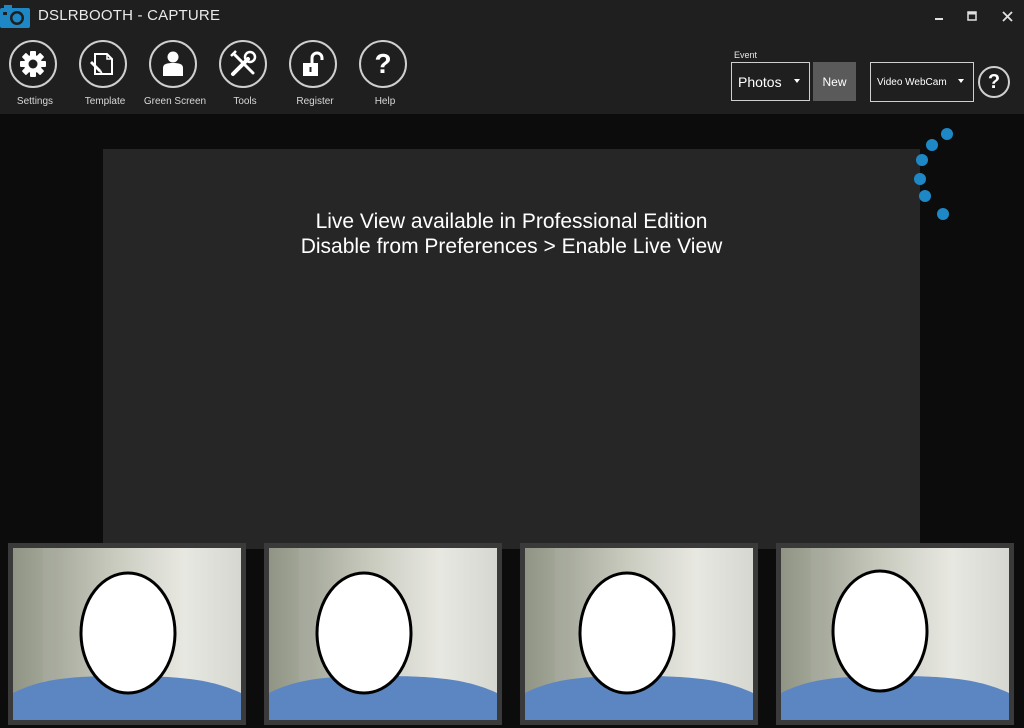 Image resolution: width=1024 pixels, height=728 pixels. What do you see at coordinates (746, 55) in the screenshot?
I see `event-label: Event` at bounding box center [746, 55].